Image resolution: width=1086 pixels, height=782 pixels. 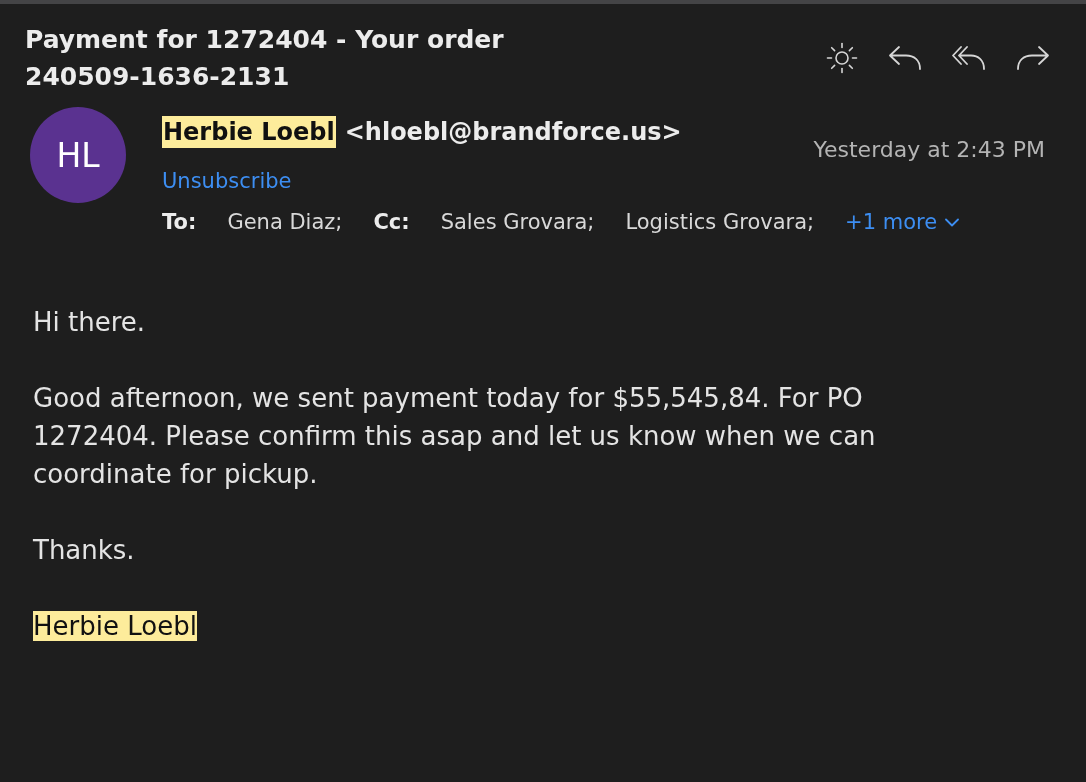 What do you see at coordinates (78, 155) in the screenshot?
I see `sender-avatar: HL` at bounding box center [78, 155].